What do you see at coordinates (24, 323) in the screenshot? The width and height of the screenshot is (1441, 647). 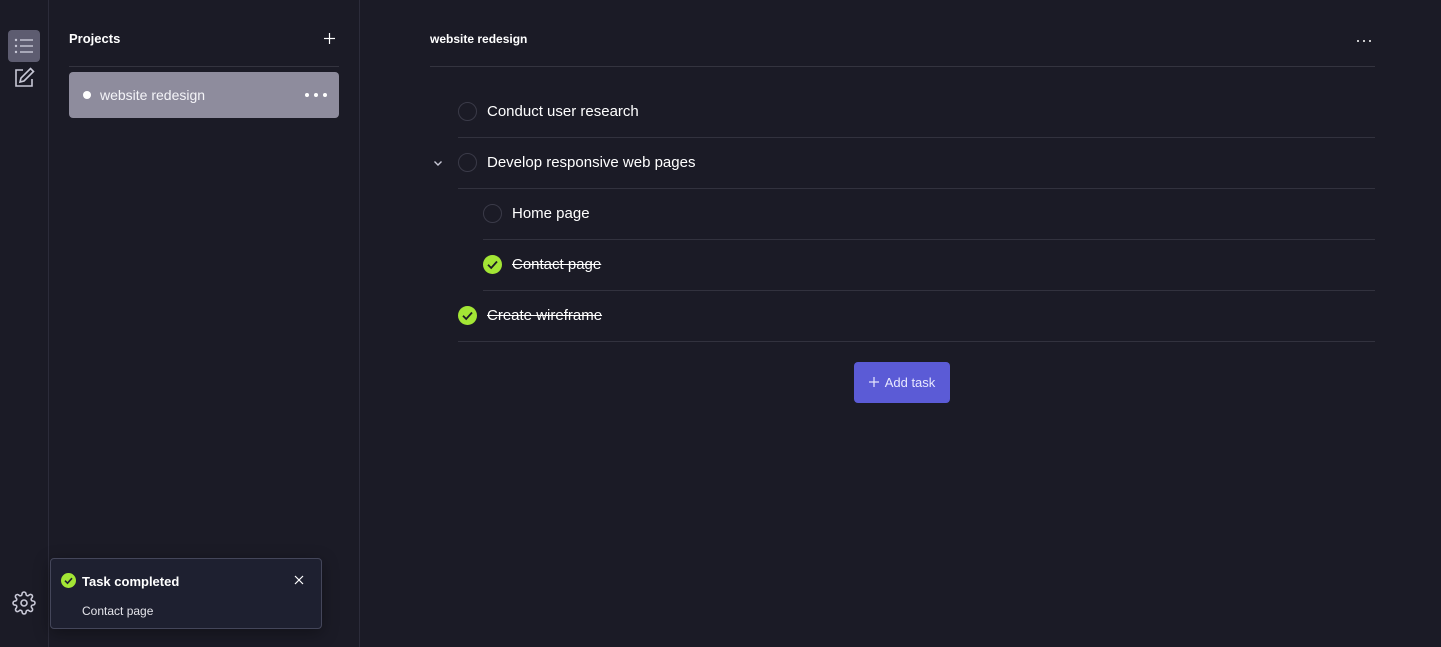 I see `icon-rail` at bounding box center [24, 323].